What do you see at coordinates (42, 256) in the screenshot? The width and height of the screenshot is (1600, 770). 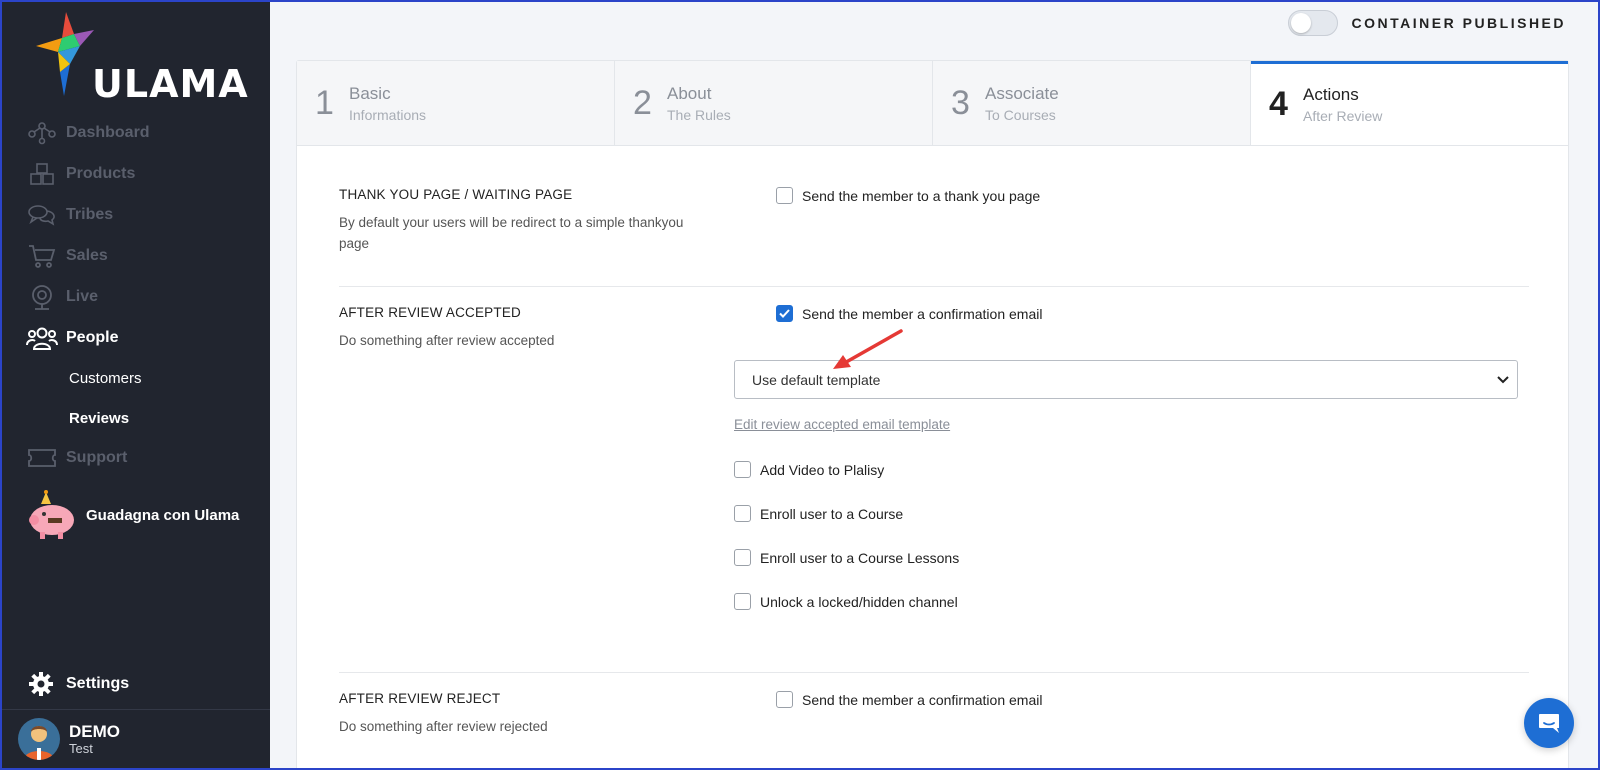 I see `cart-icon` at bounding box center [42, 256].